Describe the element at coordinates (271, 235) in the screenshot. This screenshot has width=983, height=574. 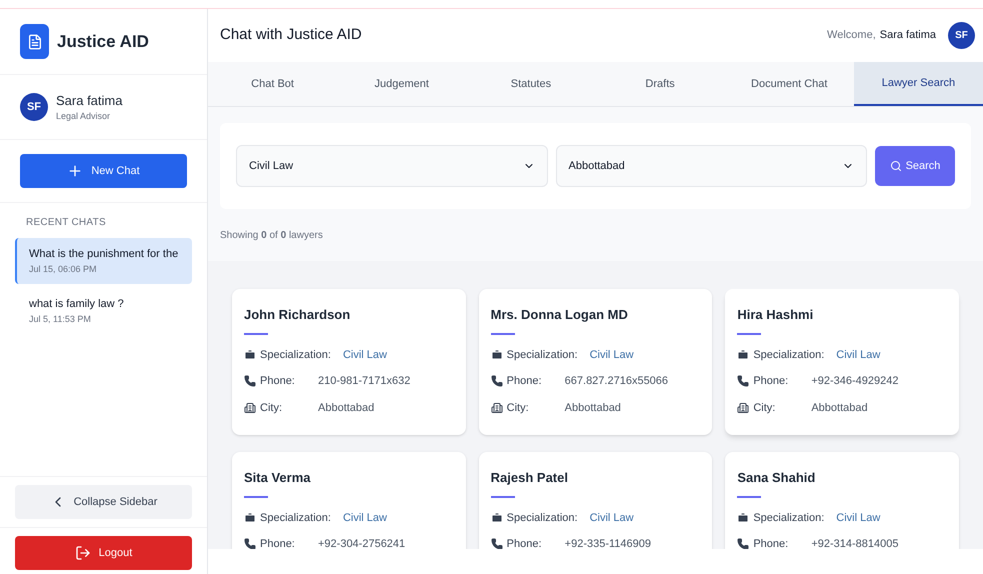
I see `result-summary: Showing 0 of 0 lawyers` at that location.